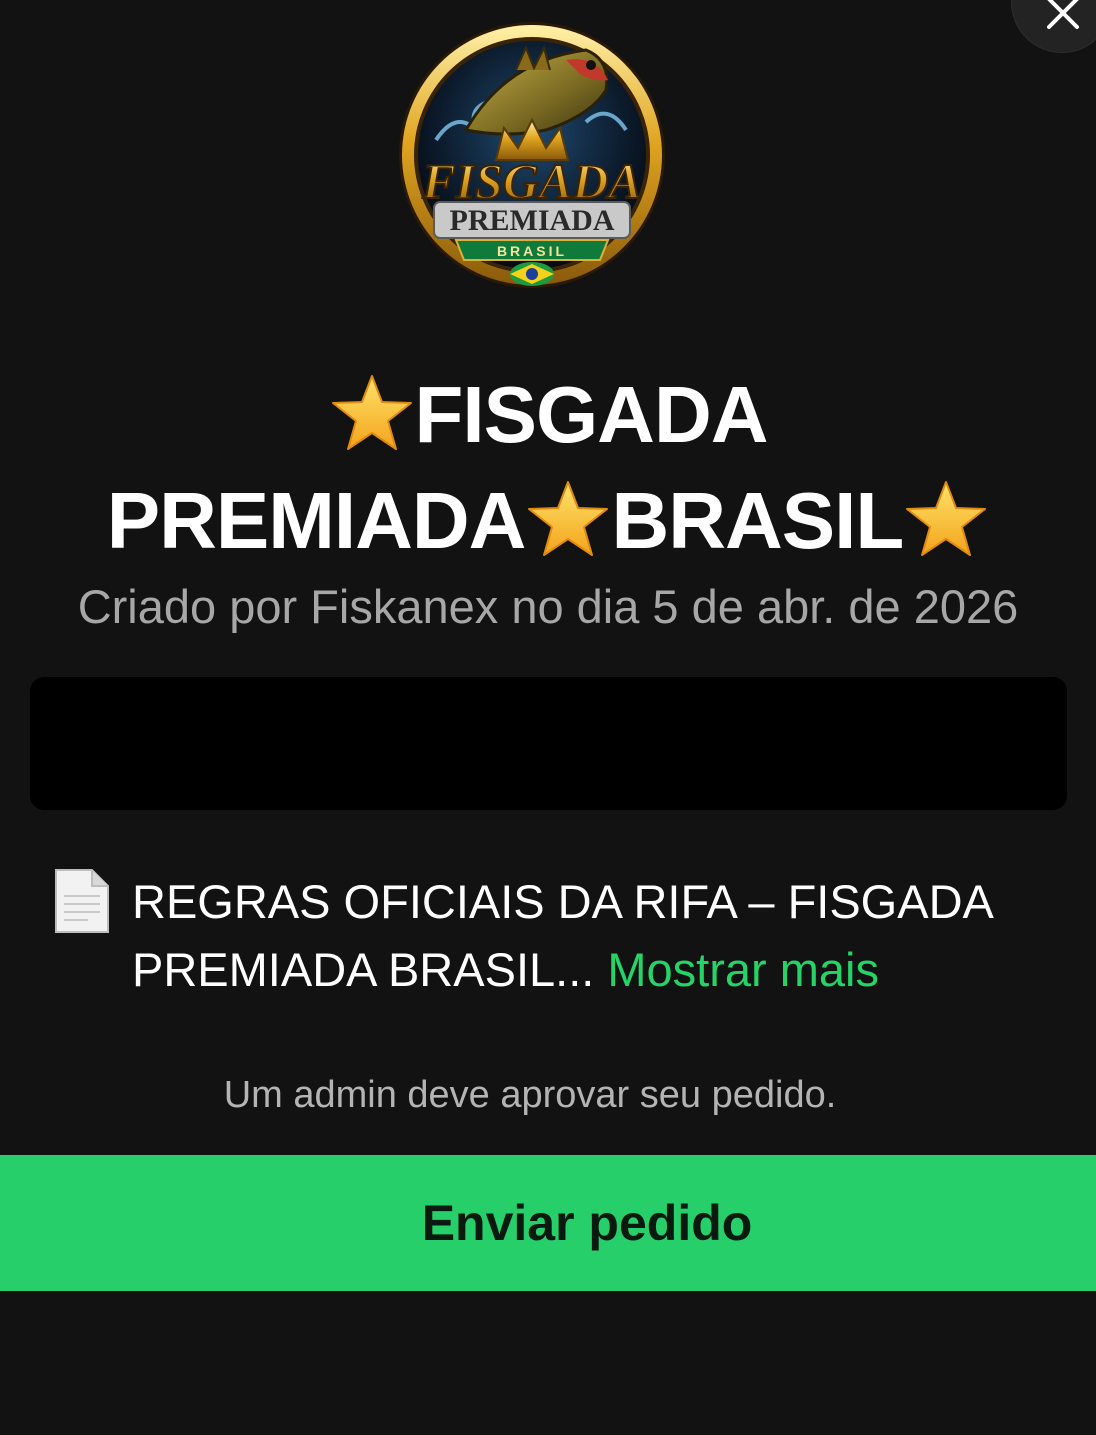 The width and height of the screenshot is (1096, 1435). Describe the element at coordinates (530, 1095) in the screenshot. I see `admin-approval-note: Um admin deve aprovar seu pedido.` at that location.